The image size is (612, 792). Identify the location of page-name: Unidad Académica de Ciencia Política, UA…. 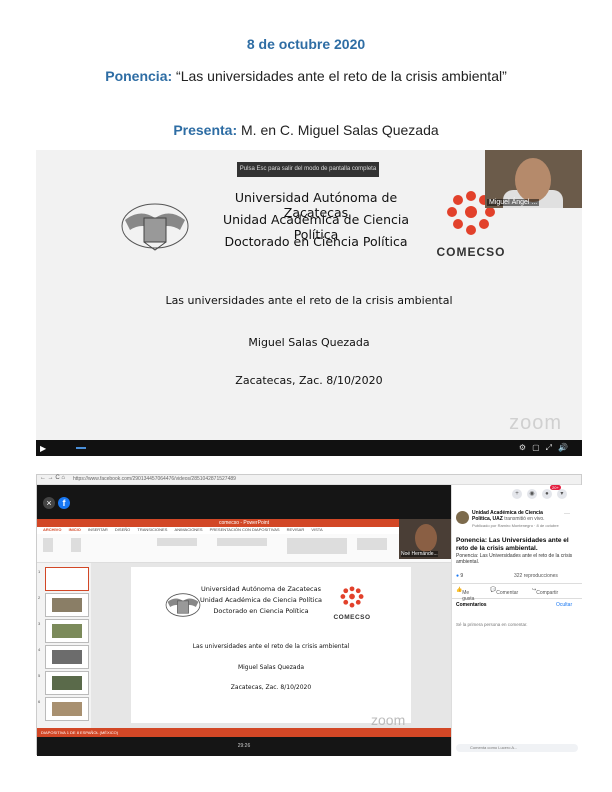
(517, 516).